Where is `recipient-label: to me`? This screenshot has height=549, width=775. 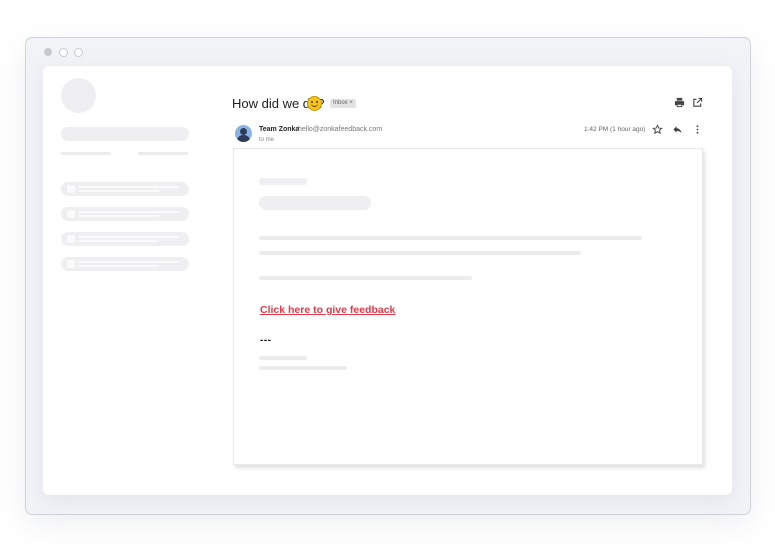
recipient-label: to me is located at coordinates (266, 140).